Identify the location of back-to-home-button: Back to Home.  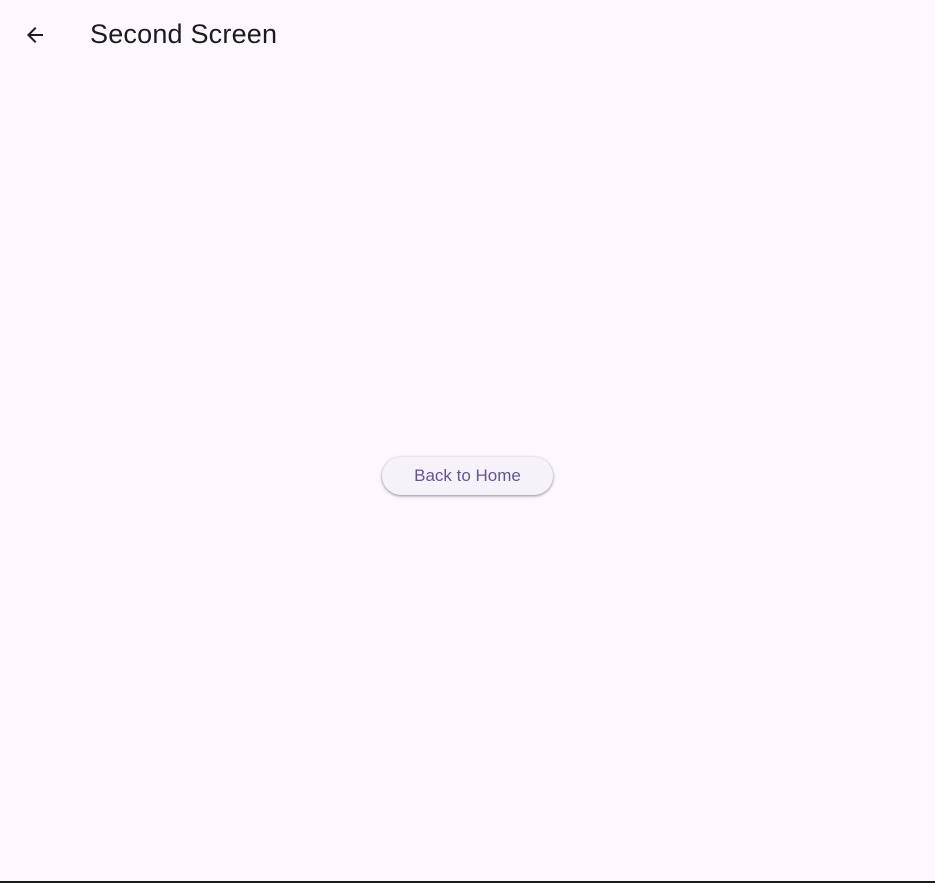
(467, 476).